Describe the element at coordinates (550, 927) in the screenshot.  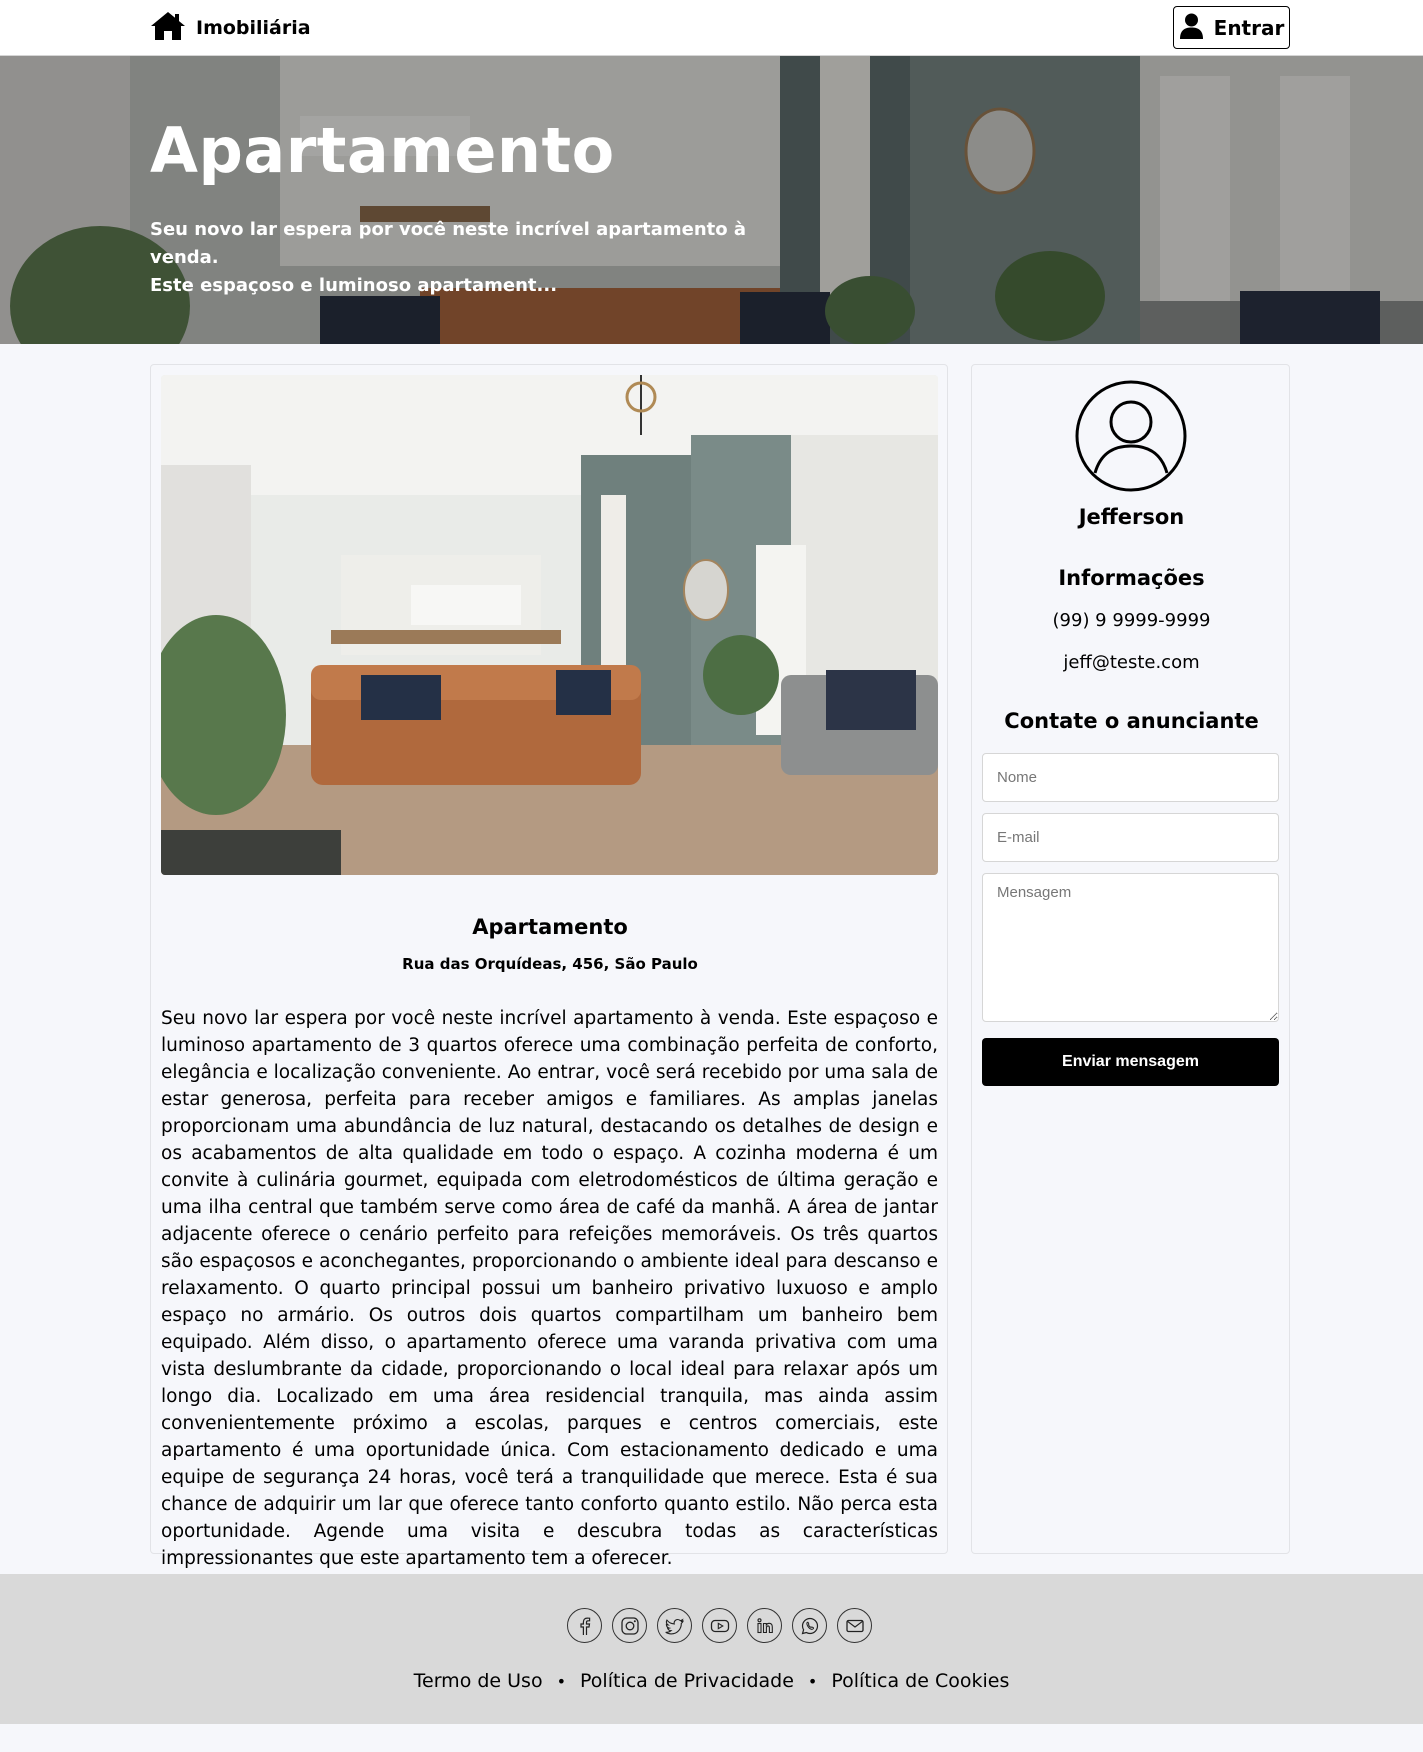
I see `property-title: Apartamento` at that location.